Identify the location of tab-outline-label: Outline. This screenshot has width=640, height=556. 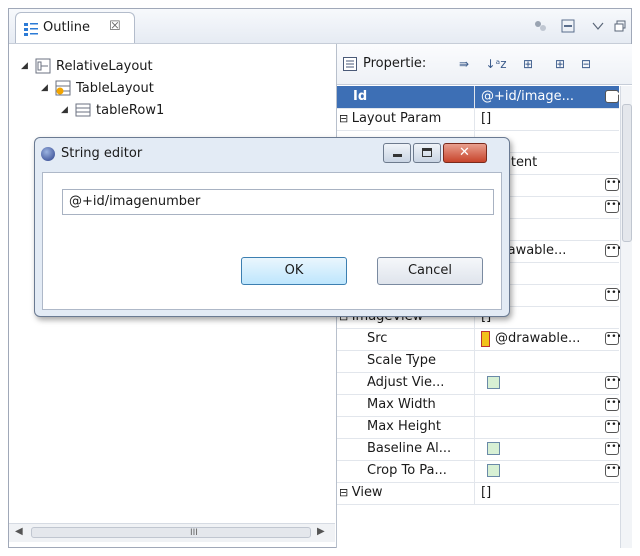
(67, 27).